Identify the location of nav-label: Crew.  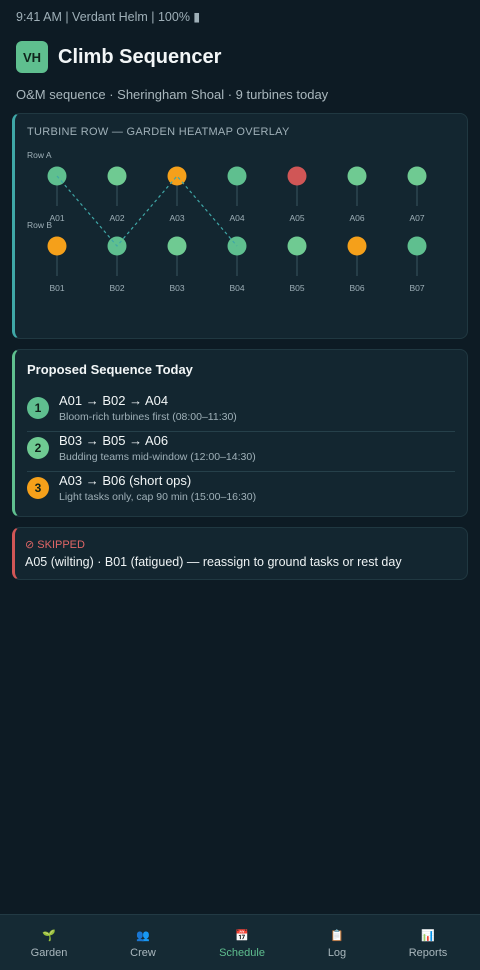
(143, 953).